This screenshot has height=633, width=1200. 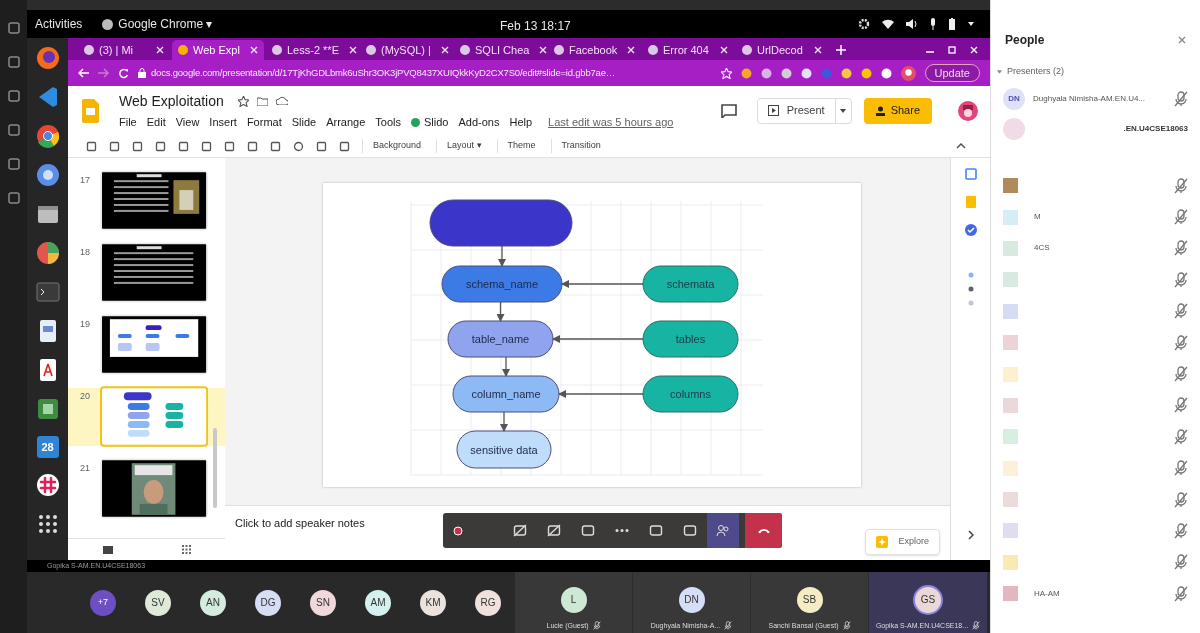 What do you see at coordinates (933, 24) in the screenshot?
I see `microphone-icon` at bounding box center [933, 24].